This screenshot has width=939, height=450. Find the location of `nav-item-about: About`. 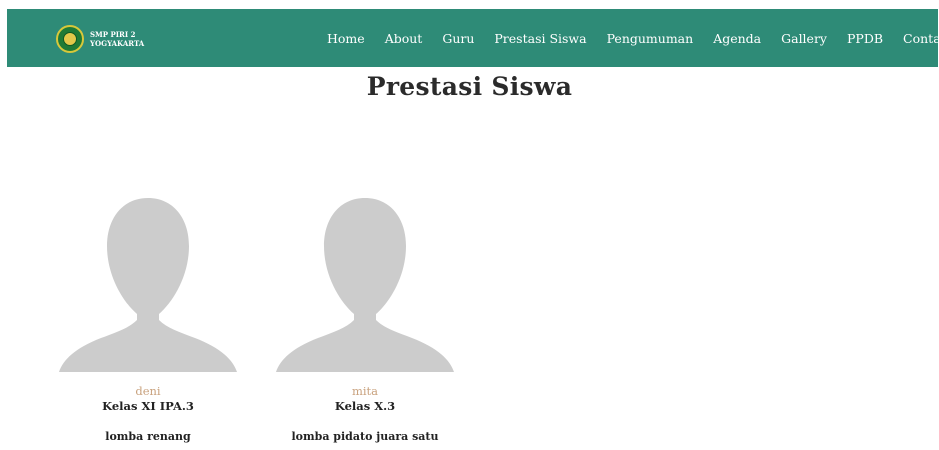

nav-item-about: About is located at coordinates (404, 38).